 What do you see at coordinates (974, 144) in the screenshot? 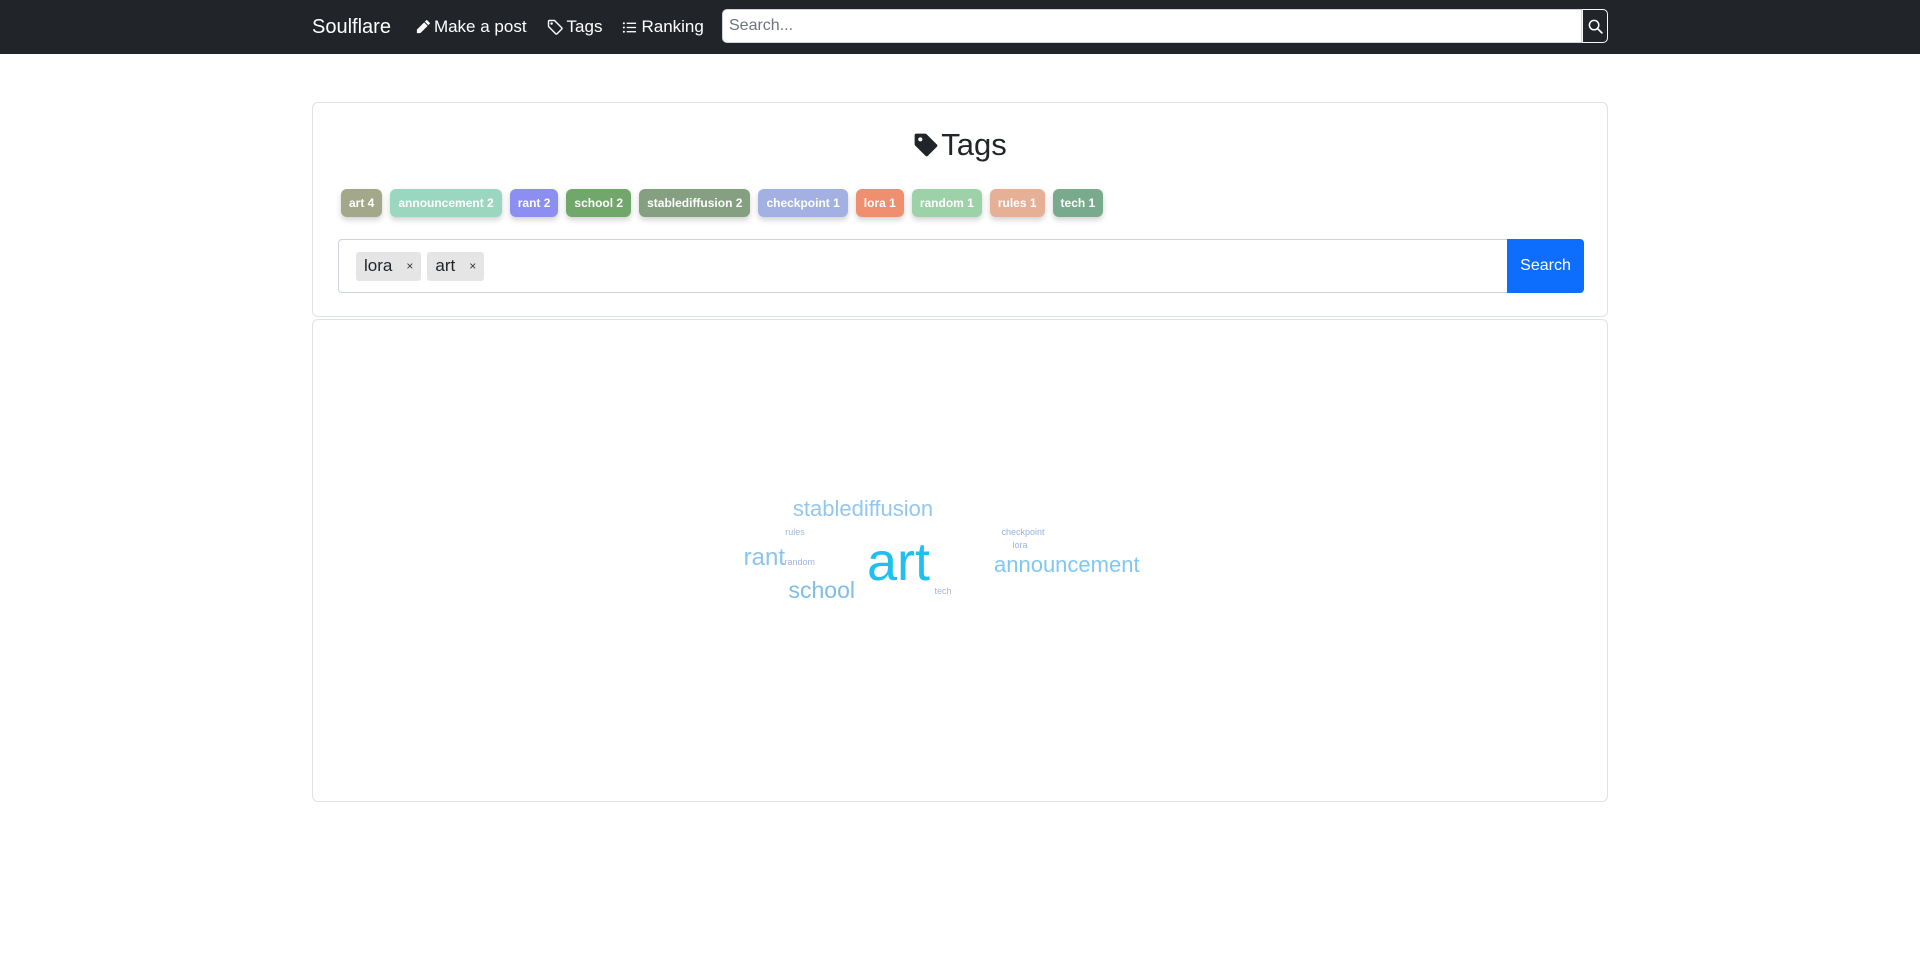
I see `tags-title: Tags` at bounding box center [974, 144].